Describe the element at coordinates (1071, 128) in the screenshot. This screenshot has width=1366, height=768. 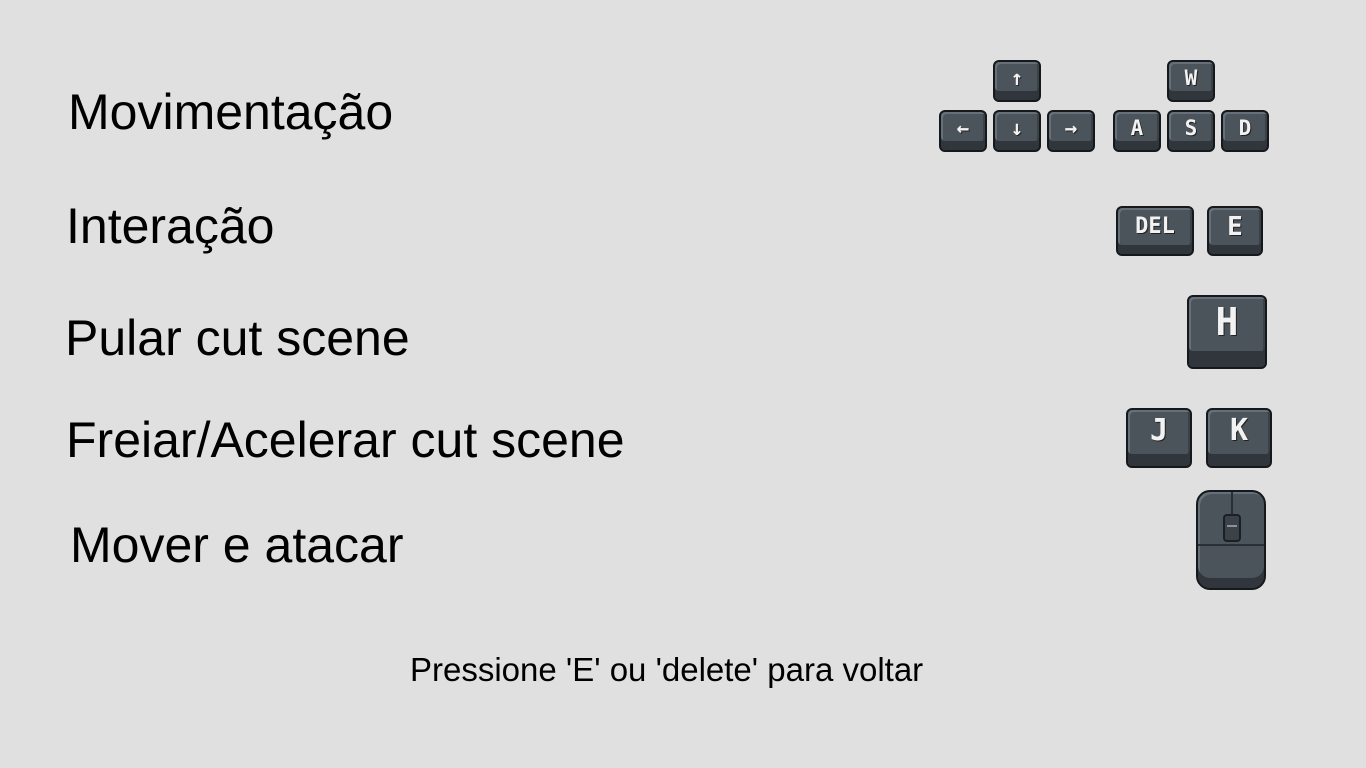
I see `arrow-right-icon: →` at that location.